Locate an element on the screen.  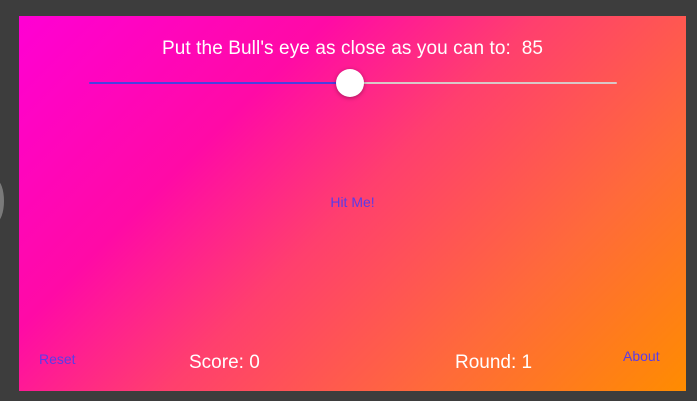
slider-track-filled is located at coordinates (220, 83).